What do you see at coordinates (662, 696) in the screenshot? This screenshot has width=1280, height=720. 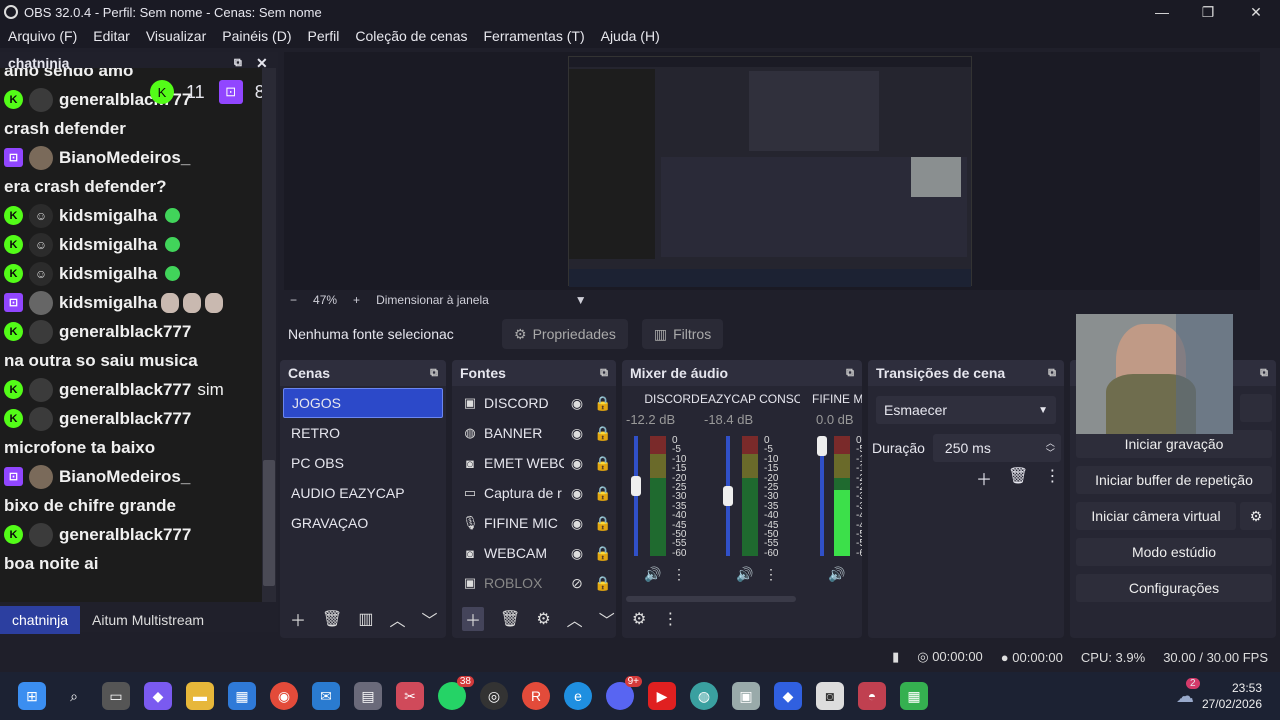 I see `youtube-icon: ▶` at bounding box center [662, 696].